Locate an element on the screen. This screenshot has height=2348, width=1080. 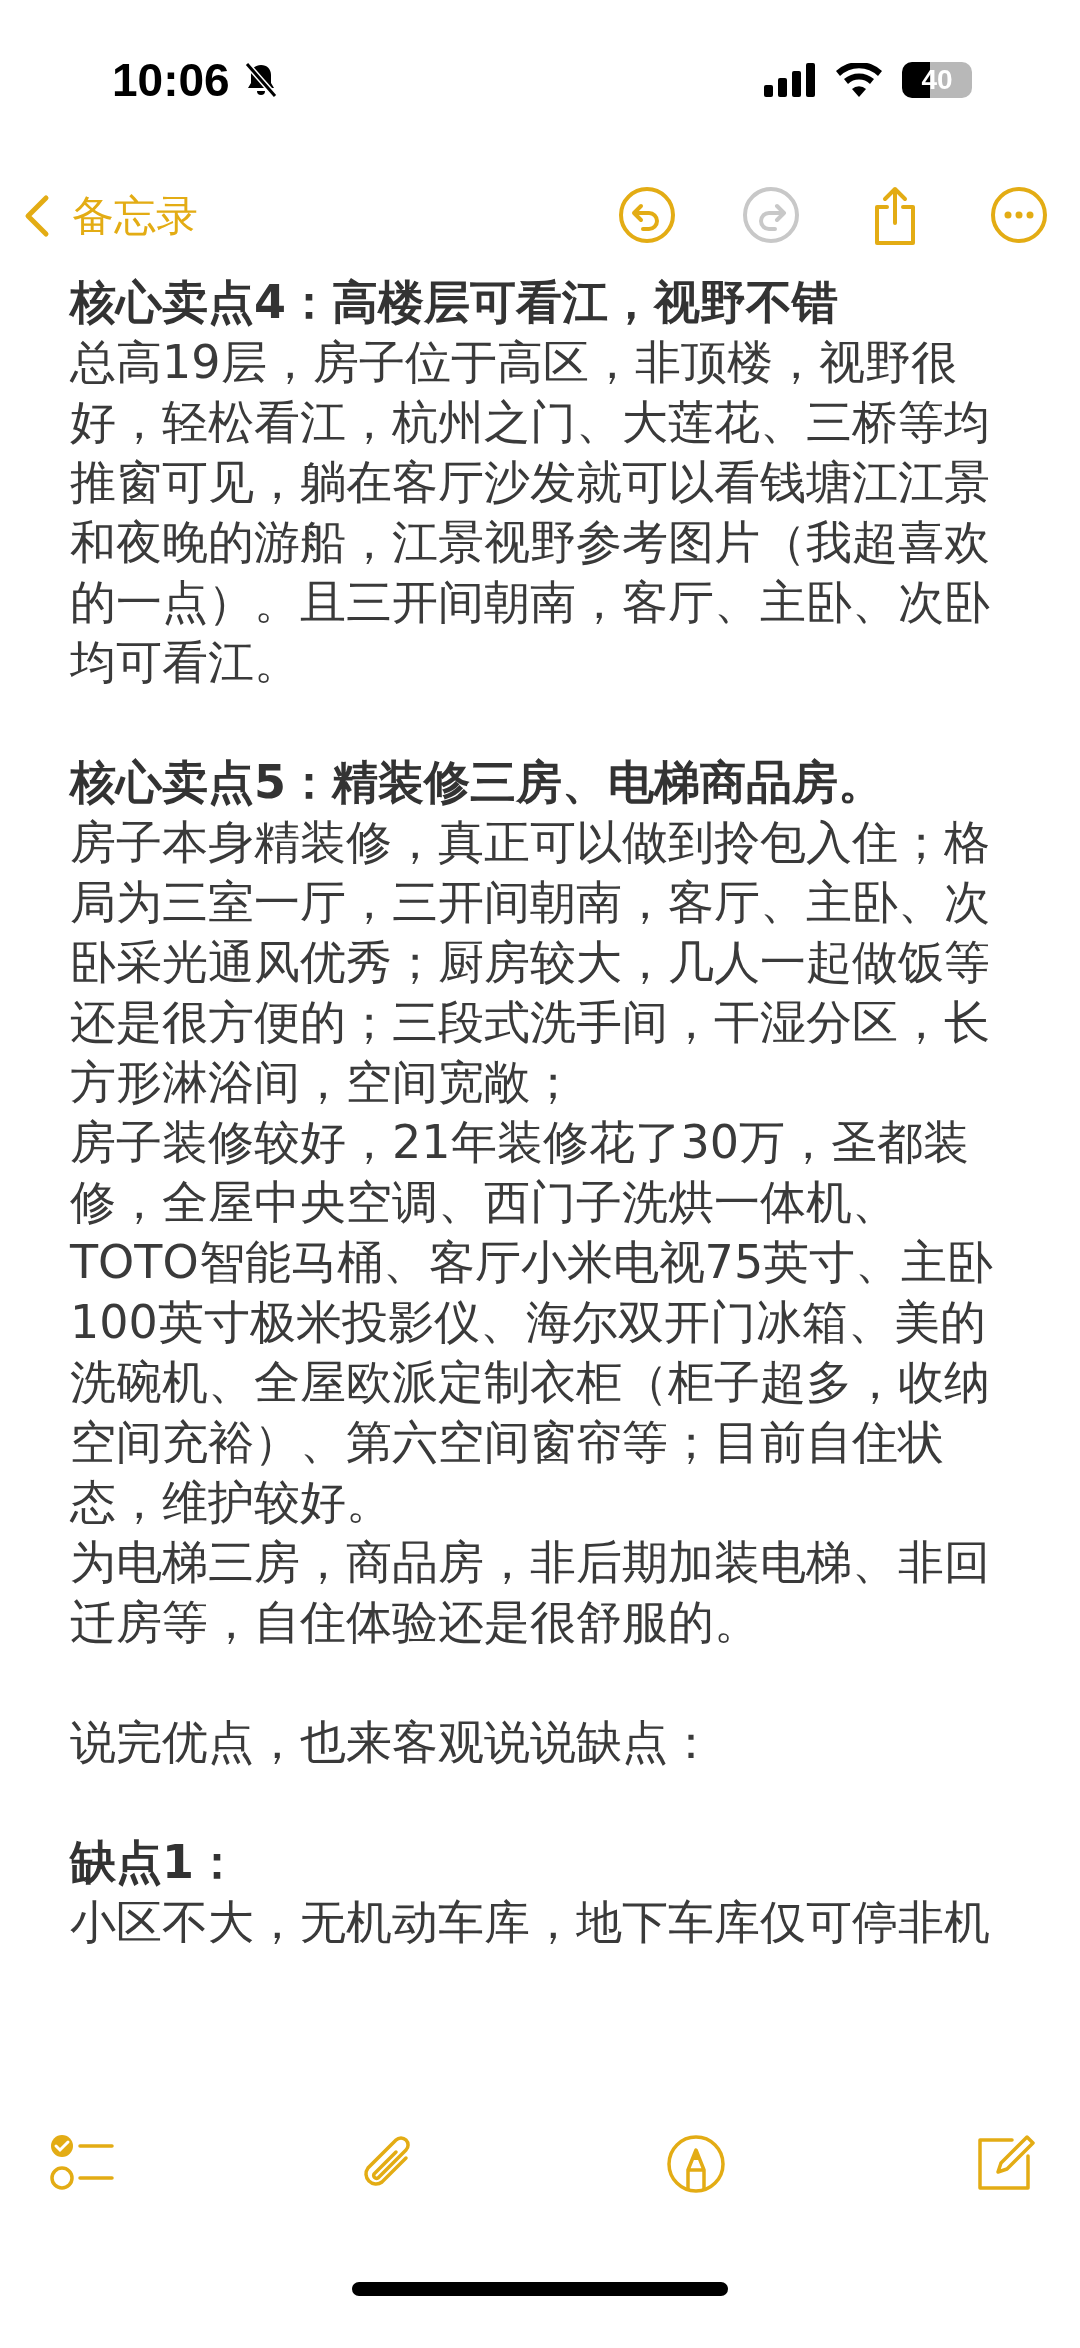
note-heading: 缺点1： is located at coordinates (155, 1862).